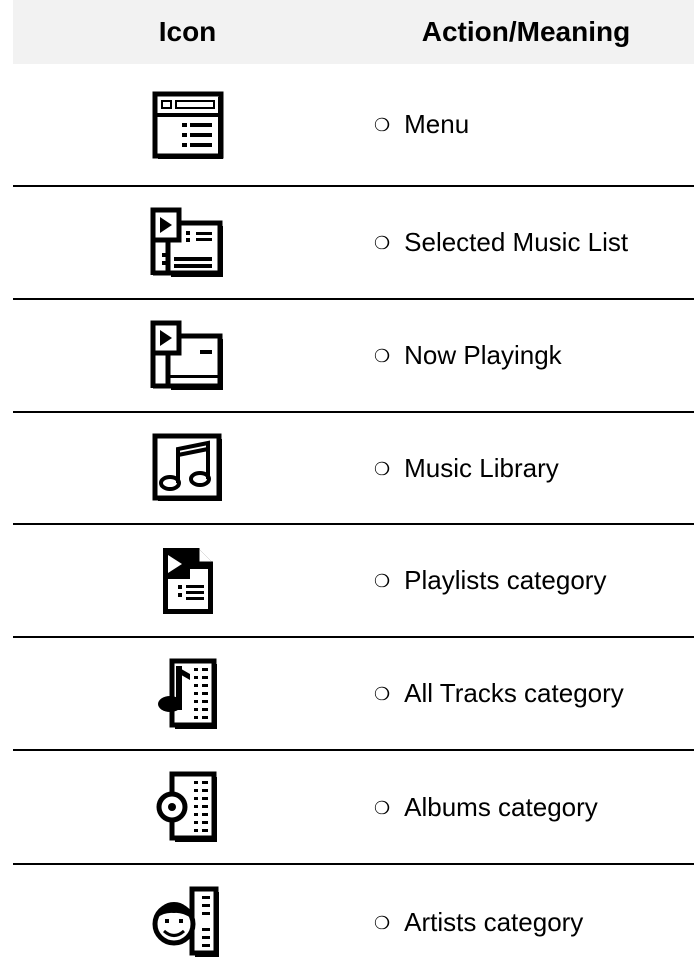 Image resolution: width=694 pixels, height=979 pixels. I want to click on table-row: ❍ Selected Music List, so click(353, 241).